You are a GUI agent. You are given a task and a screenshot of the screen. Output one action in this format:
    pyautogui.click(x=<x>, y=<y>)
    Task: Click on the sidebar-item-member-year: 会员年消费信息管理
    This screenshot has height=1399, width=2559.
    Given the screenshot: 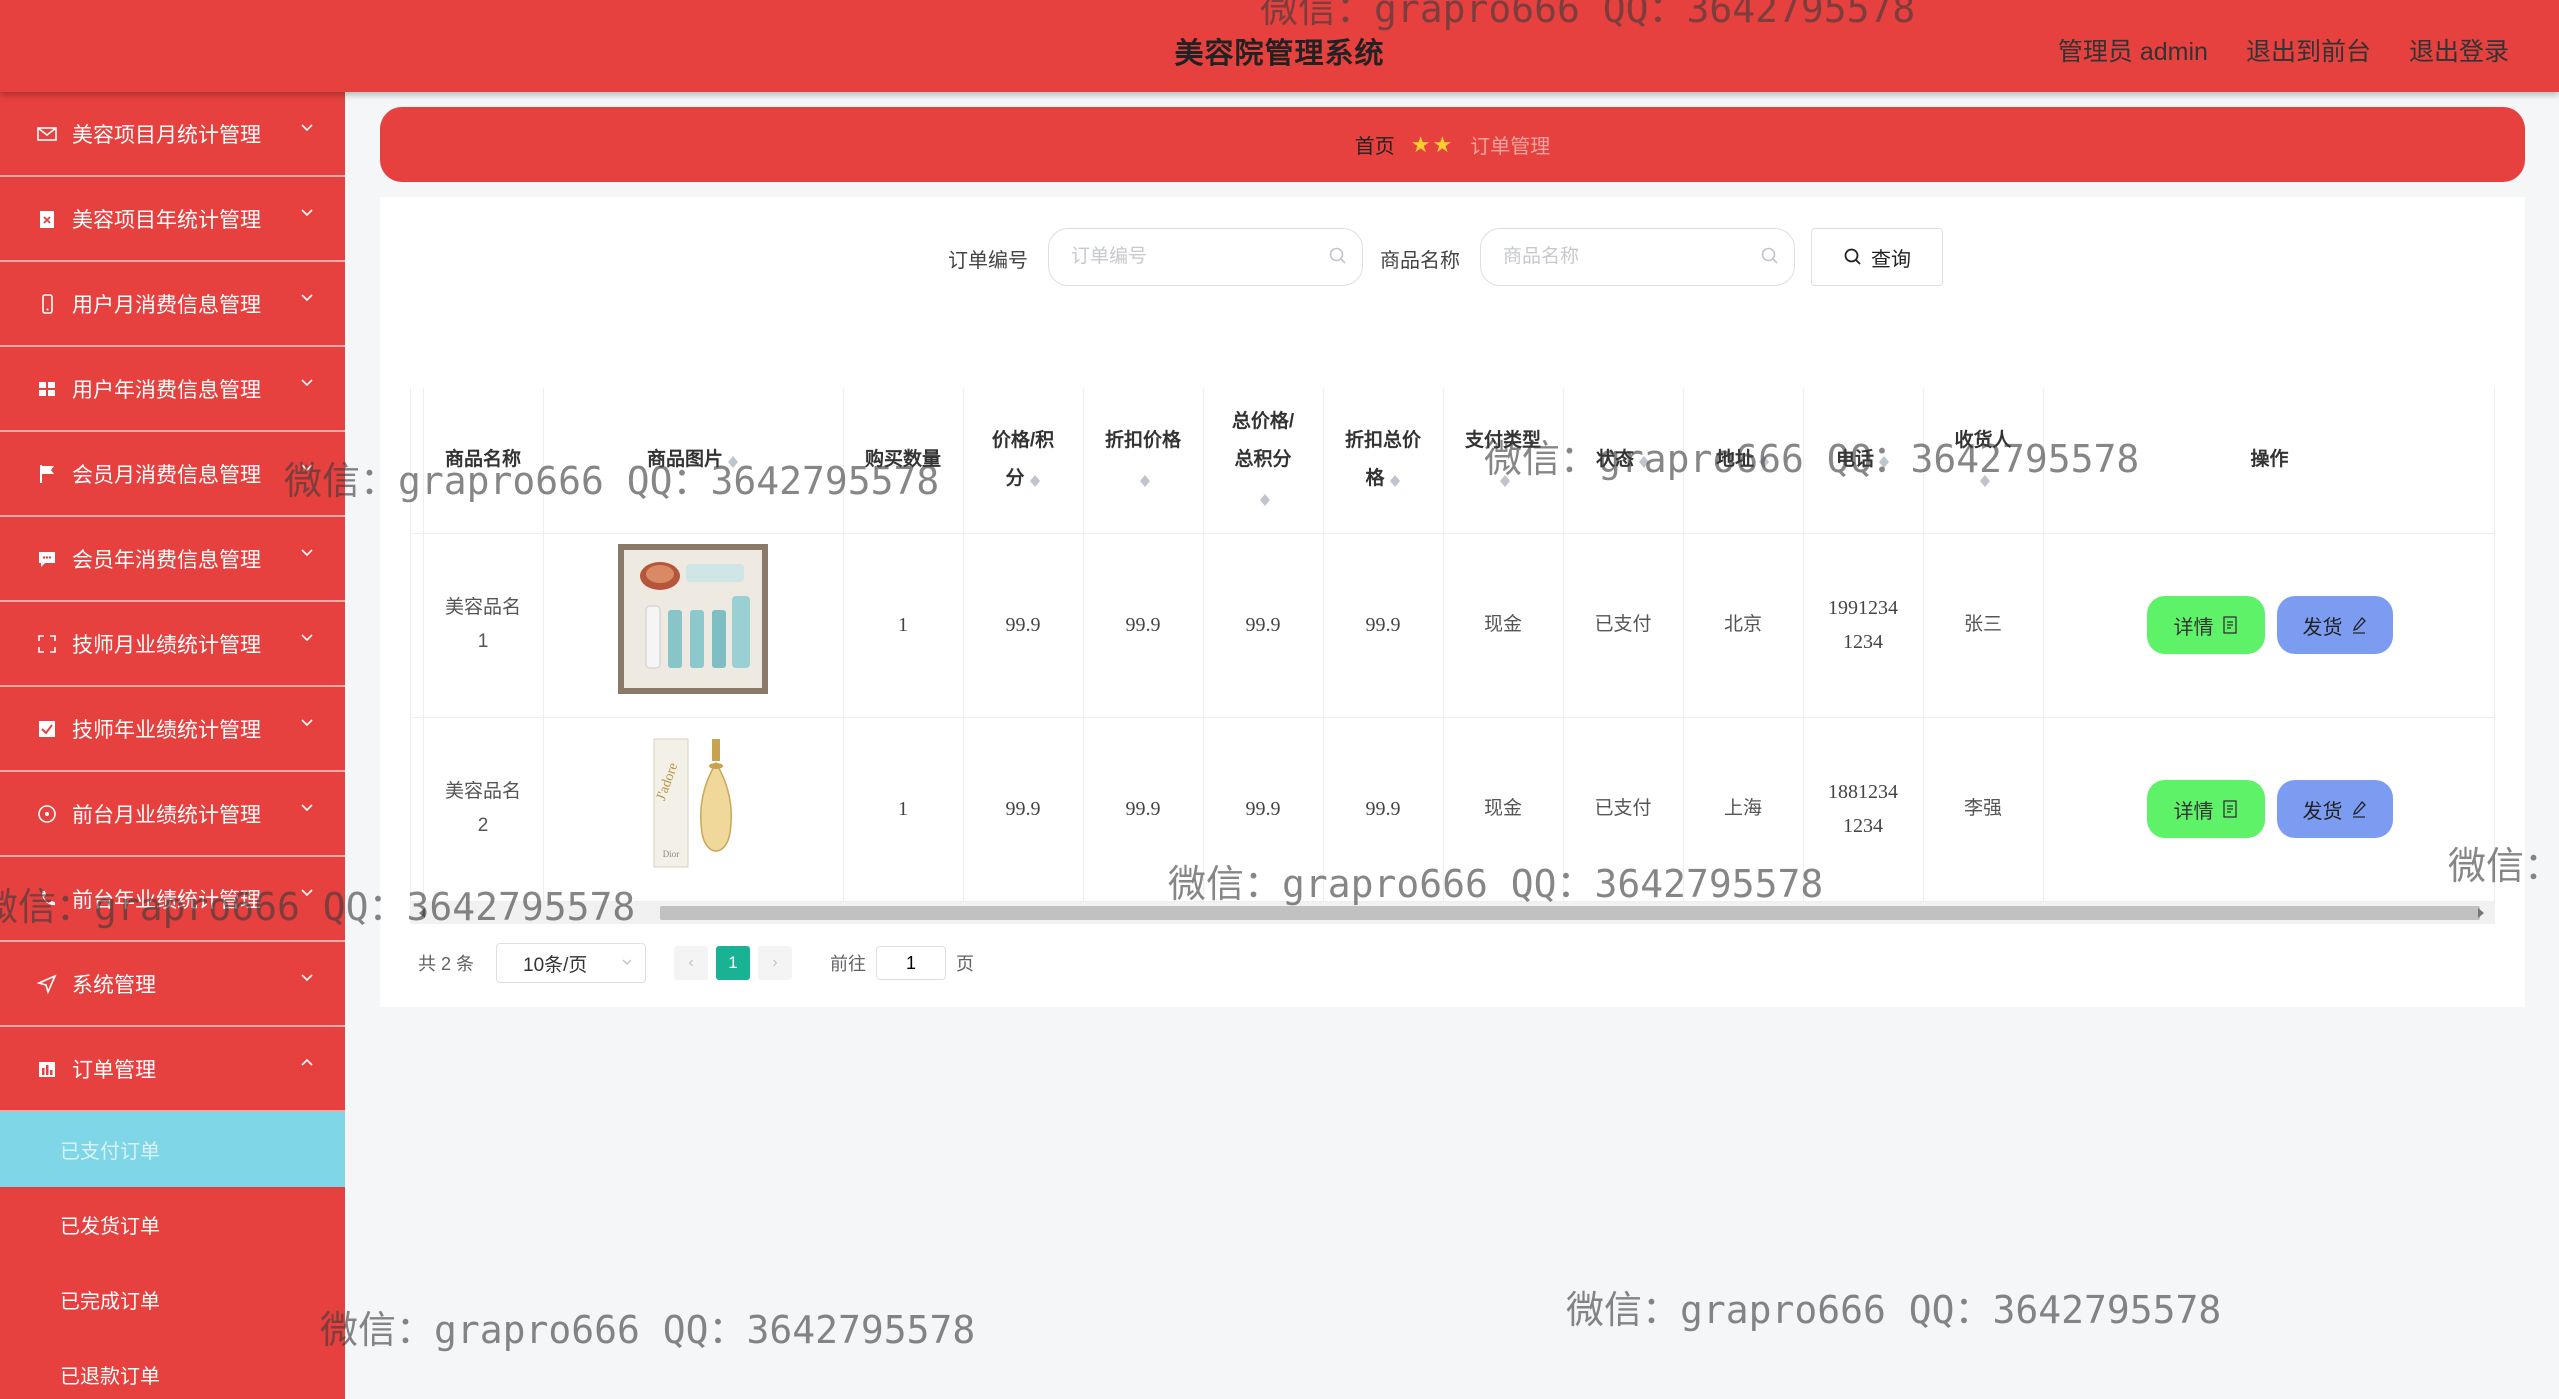 What is the action you would take?
    pyautogui.click(x=172, y=559)
    